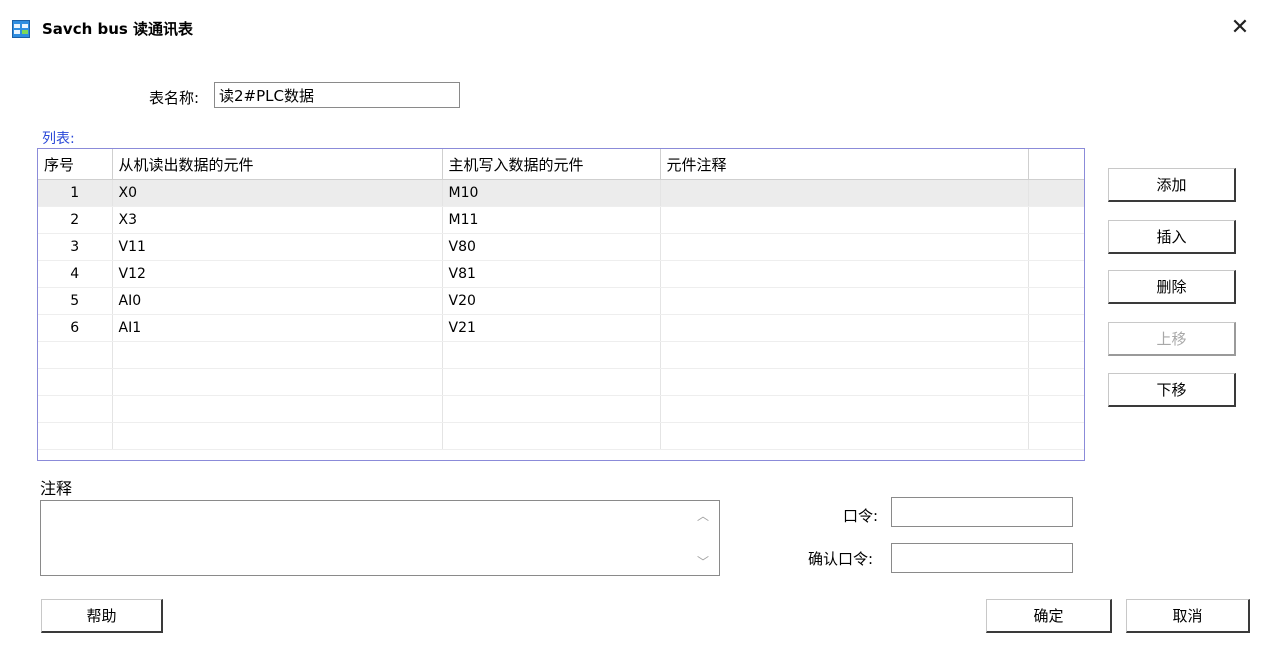  I want to click on table-header-row: 序号 从机读出数据的元件 主机写入数据的元件 元件注释, so click(561, 164).